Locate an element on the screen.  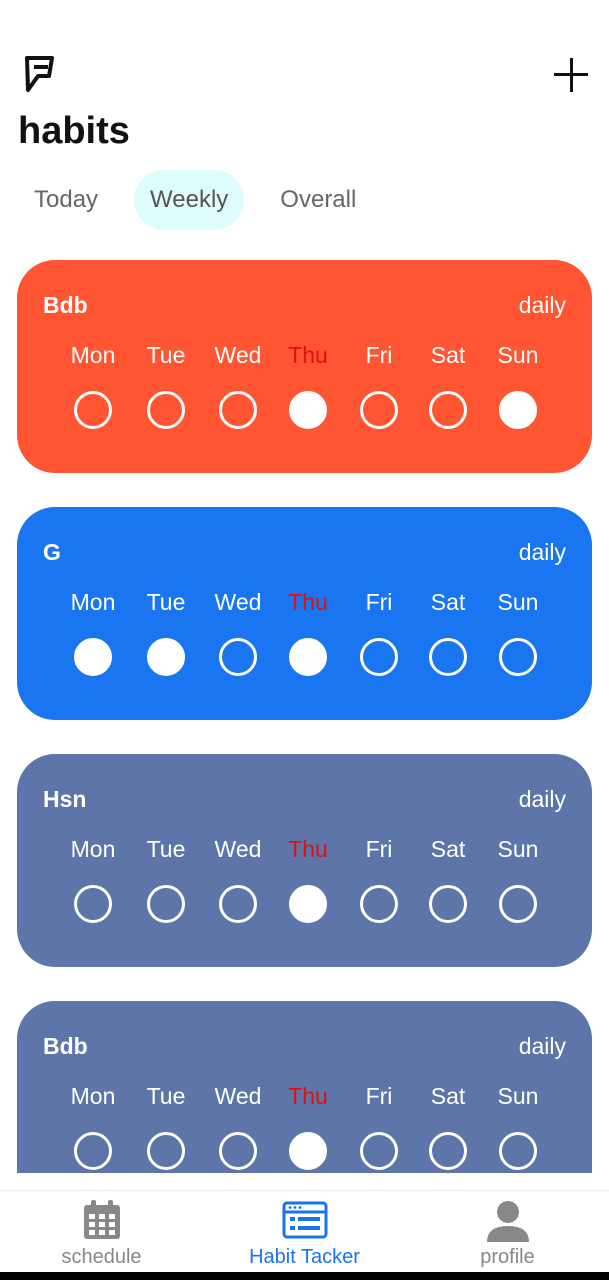
habit-card: Bdb daily Mon Tue Wed Thu Fri Sat Sun is located at coordinates (304, 1087).